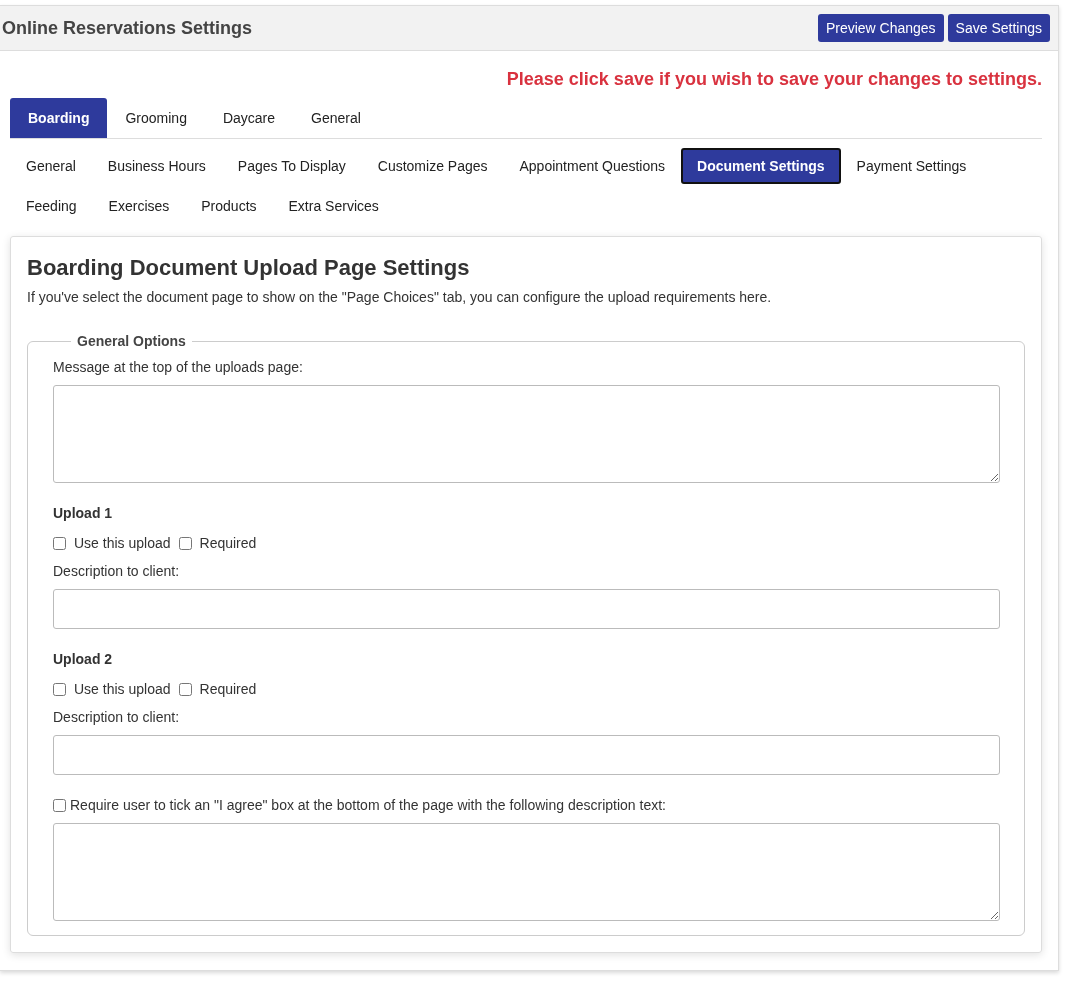 This screenshot has height=986, width=1076. What do you see at coordinates (774, 79) in the screenshot?
I see `save-notice: Please click save if you wish to save your changes to settings.` at bounding box center [774, 79].